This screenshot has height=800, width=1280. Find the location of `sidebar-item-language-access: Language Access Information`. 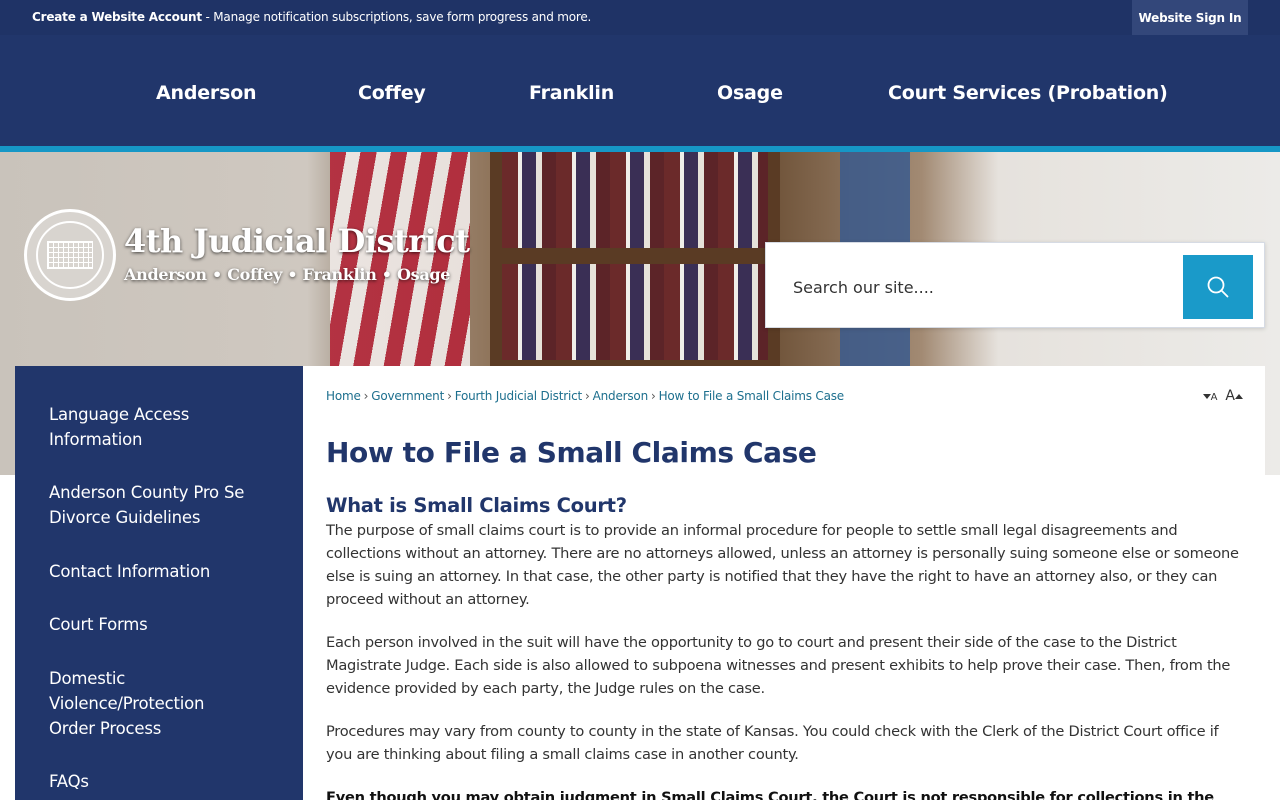

sidebar-item-language-access: Language Access Information is located at coordinates (164, 427).